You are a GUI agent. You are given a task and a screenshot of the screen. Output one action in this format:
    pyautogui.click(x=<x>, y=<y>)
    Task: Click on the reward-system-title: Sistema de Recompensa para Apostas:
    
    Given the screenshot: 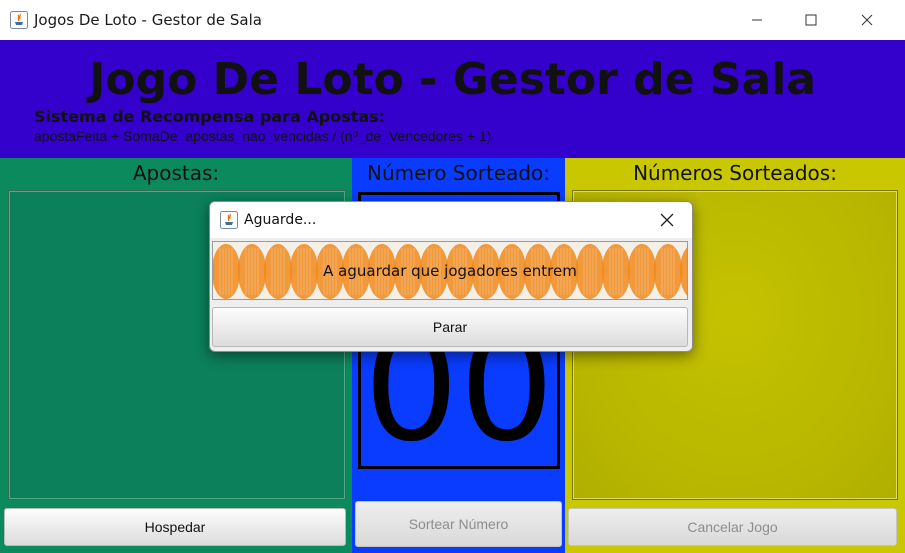 What is the action you would take?
    pyautogui.click(x=210, y=116)
    